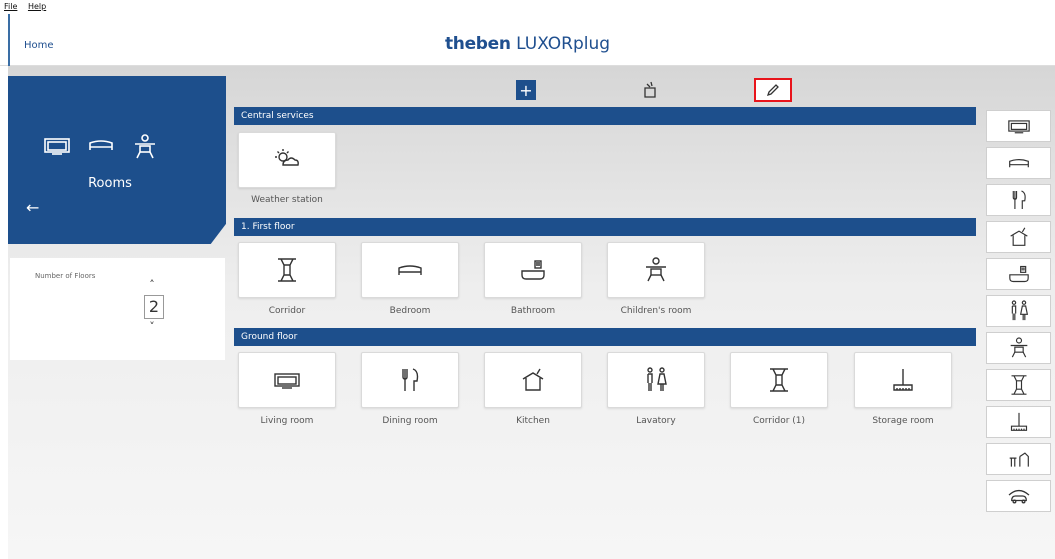  I want to click on plus-icon: +, so click(526, 90).